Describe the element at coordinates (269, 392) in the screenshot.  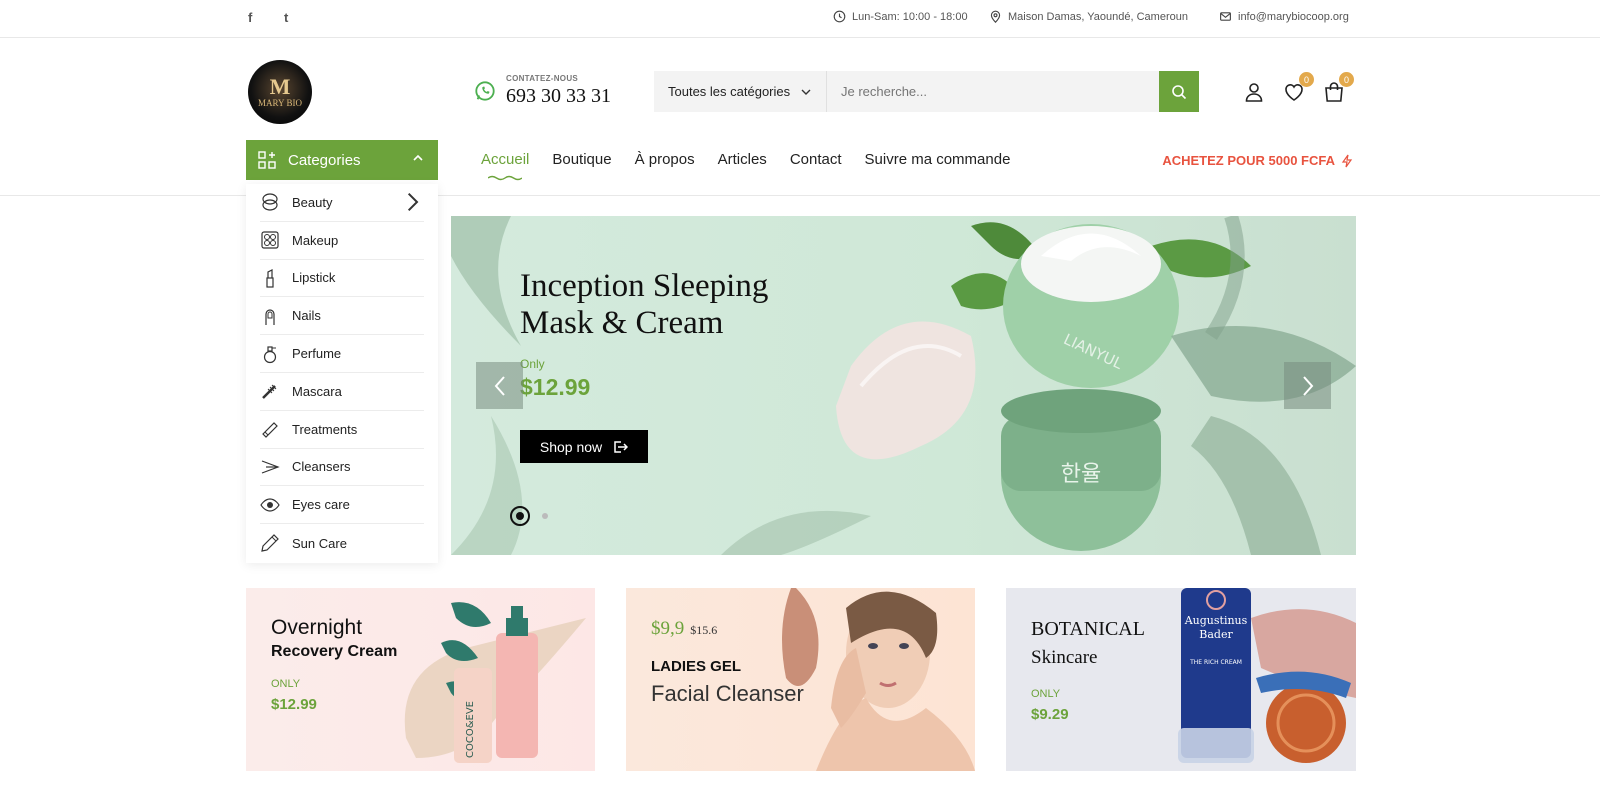
I see `mascara-brush-icon` at that location.